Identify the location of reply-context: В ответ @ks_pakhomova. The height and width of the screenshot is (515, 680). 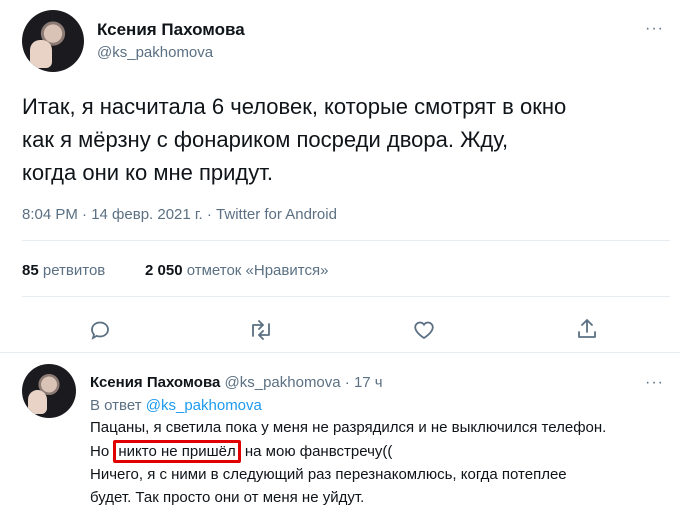
(176, 405).